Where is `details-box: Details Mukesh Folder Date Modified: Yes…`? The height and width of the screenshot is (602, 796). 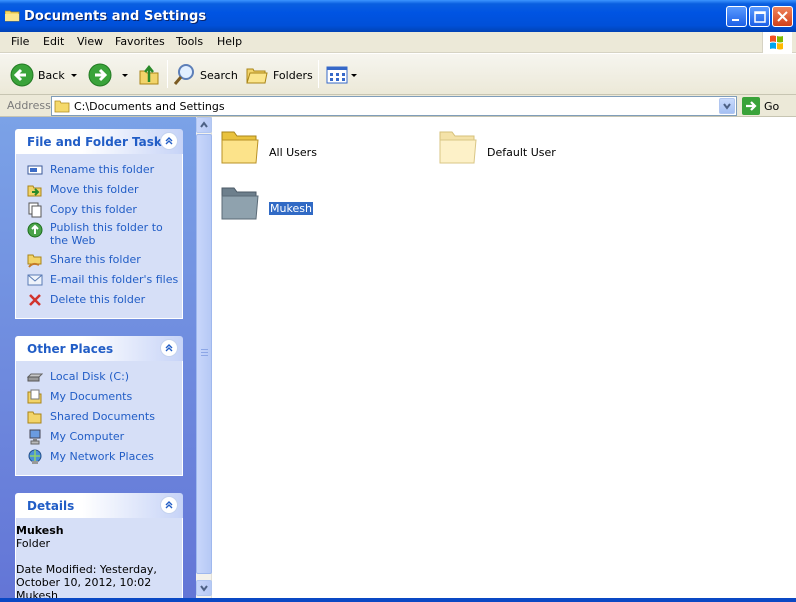
details-box: Details Mukesh Folder Date Modified: Yes… is located at coordinates (99, 547).